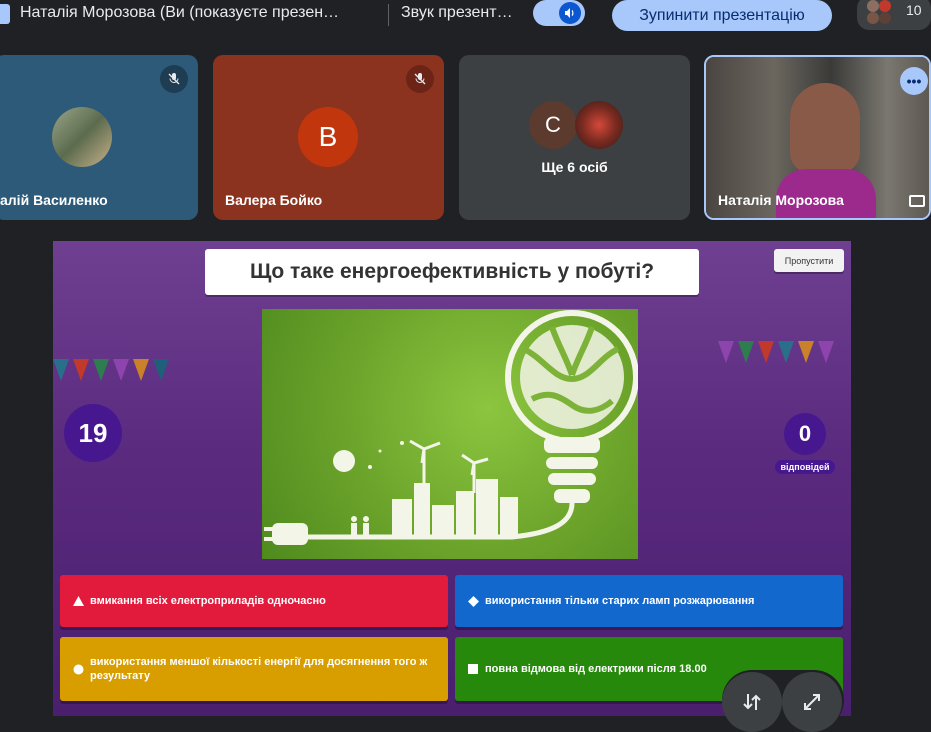  I want to click on answers-label: відповідей, so click(805, 467).